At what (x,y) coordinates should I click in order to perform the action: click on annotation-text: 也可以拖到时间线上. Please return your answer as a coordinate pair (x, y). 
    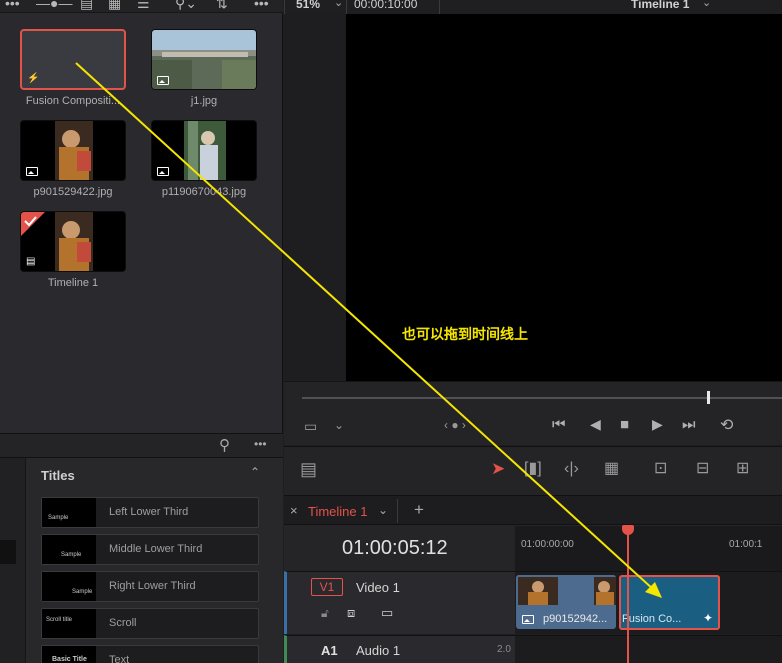
    Looking at the image, I should click on (465, 334).